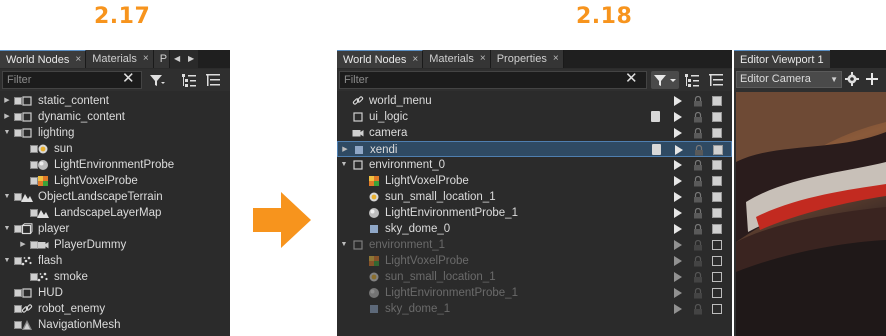 The image size is (886, 336). Describe the element at coordinates (534, 309) in the screenshot. I see `tree-row: sky_dome_1` at that location.